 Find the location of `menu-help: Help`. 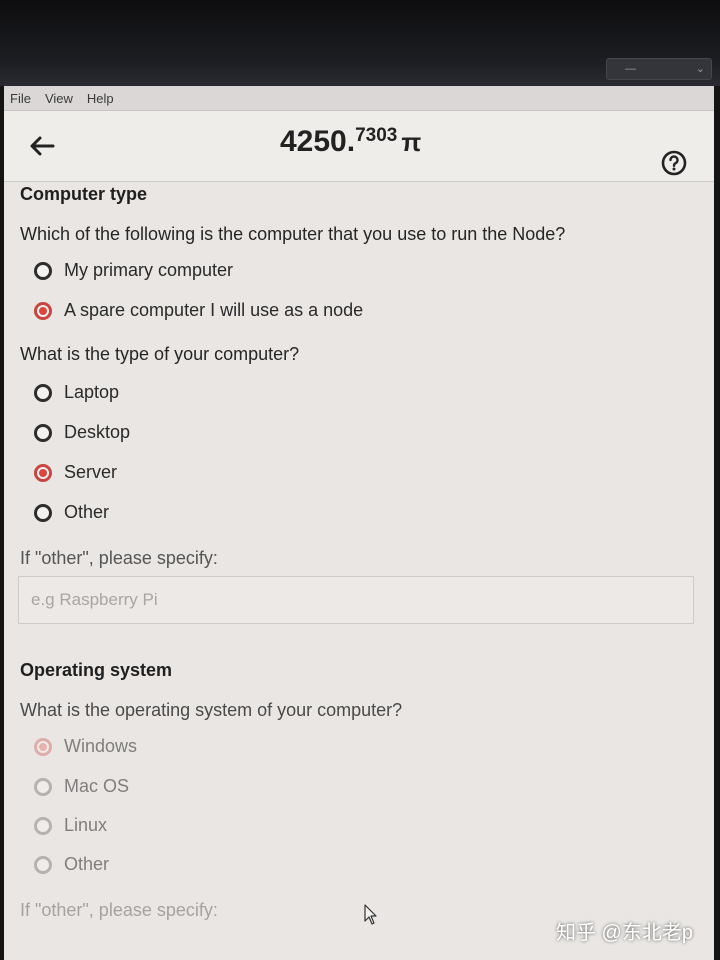

menu-help: Help is located at coordinates (100, 98).